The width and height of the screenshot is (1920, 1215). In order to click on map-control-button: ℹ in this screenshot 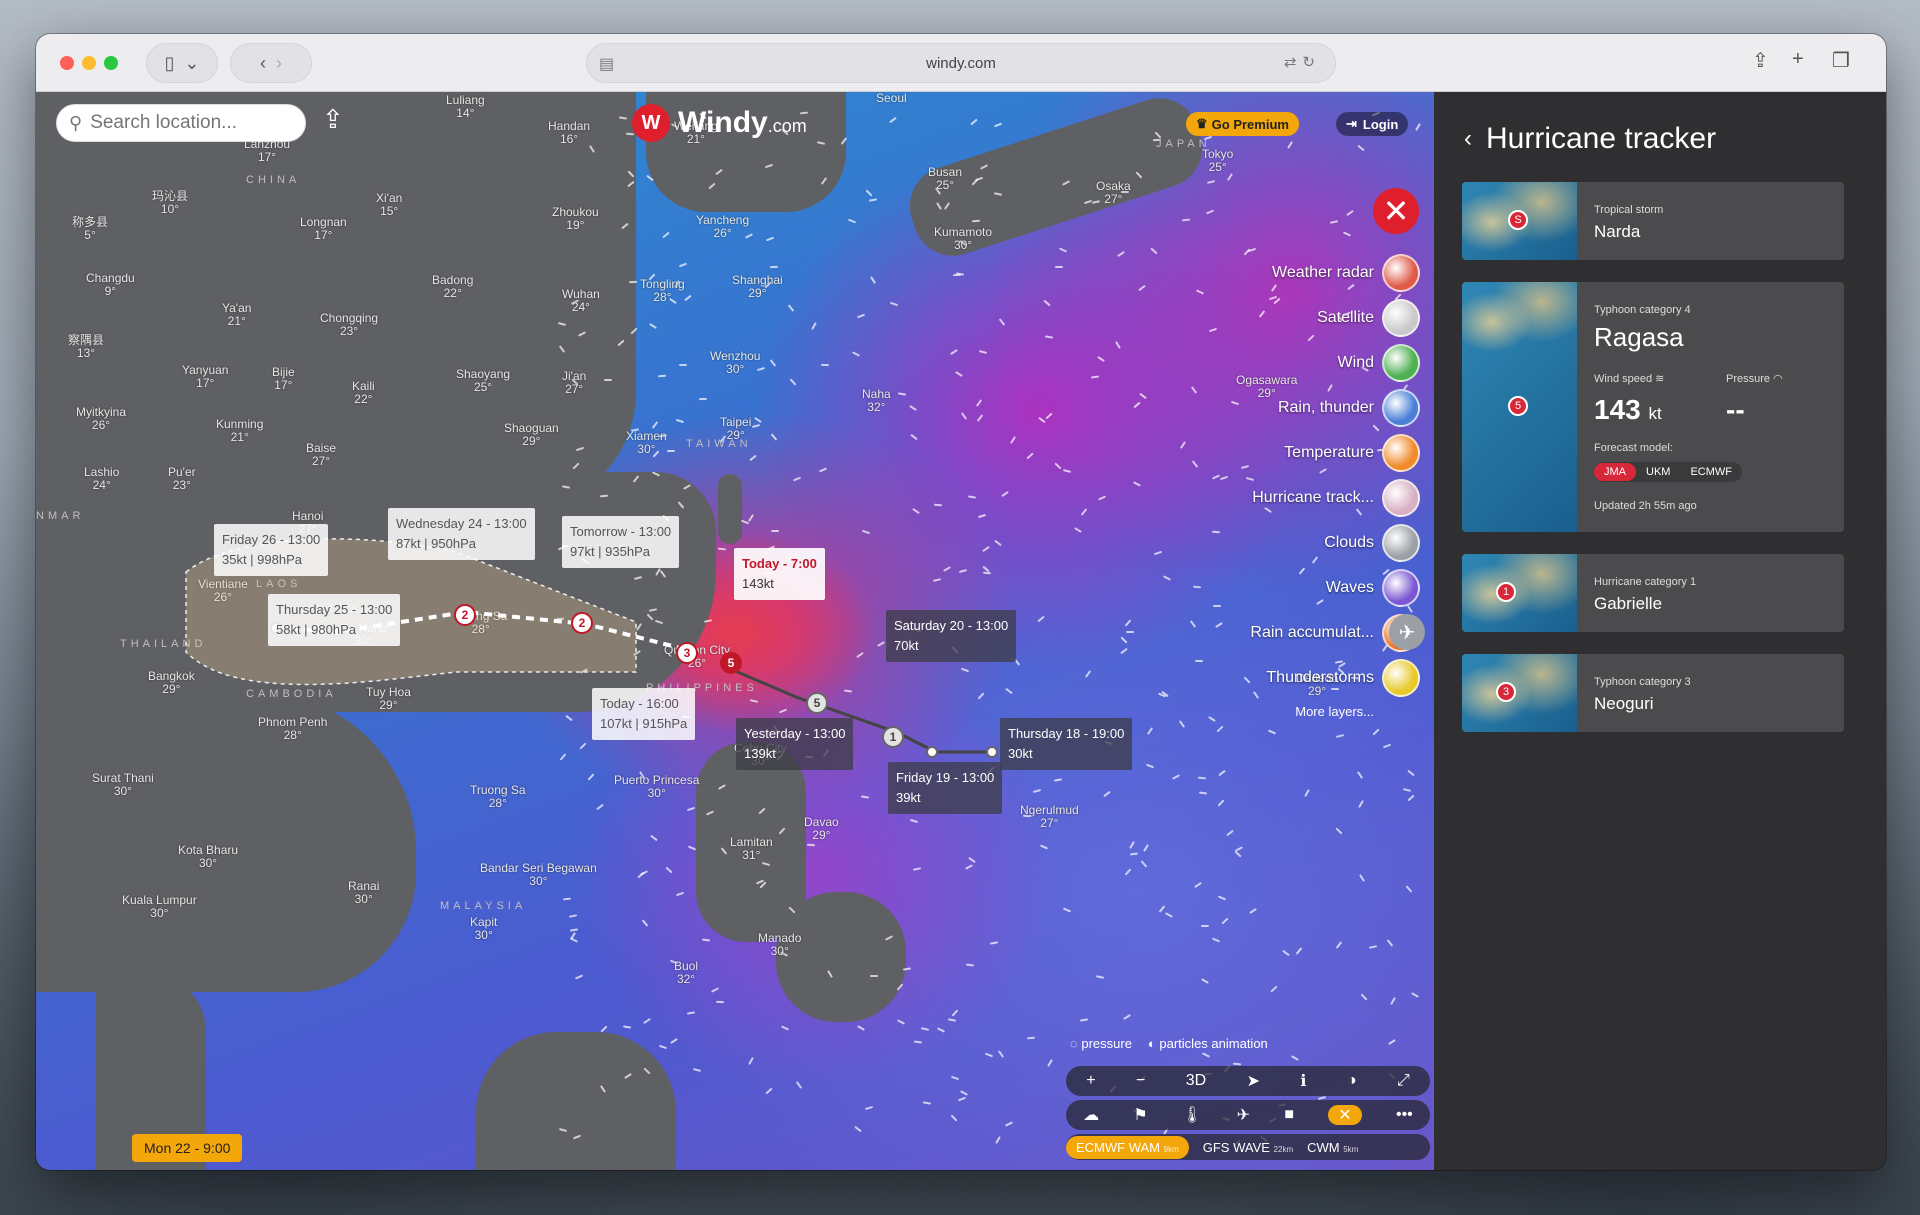, I will do `click(1303, 1081)`.